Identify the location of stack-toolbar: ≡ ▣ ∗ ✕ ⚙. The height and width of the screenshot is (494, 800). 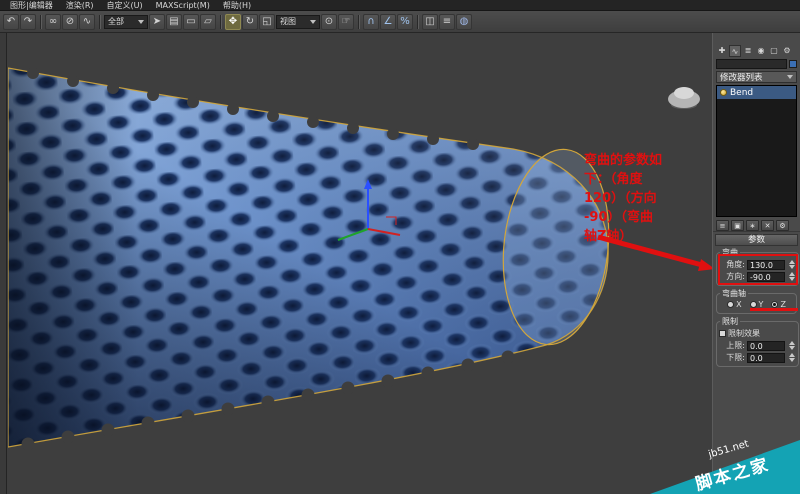
(756, 225).